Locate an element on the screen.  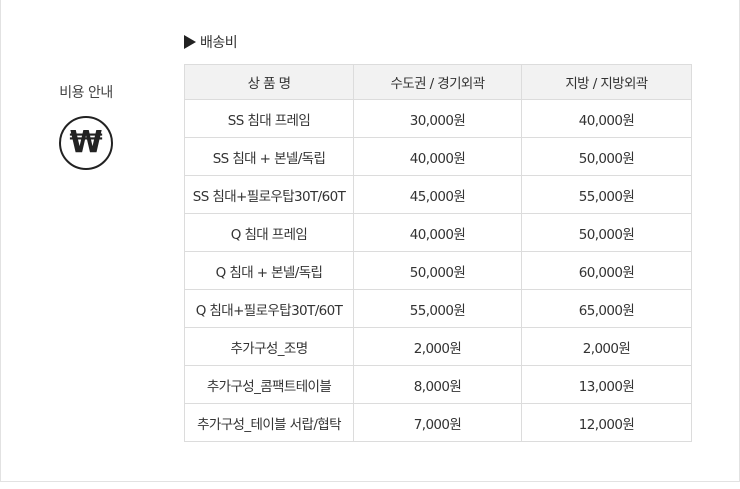
metro-fee-cell: 45,000원 is located at coordinates (437, 194).